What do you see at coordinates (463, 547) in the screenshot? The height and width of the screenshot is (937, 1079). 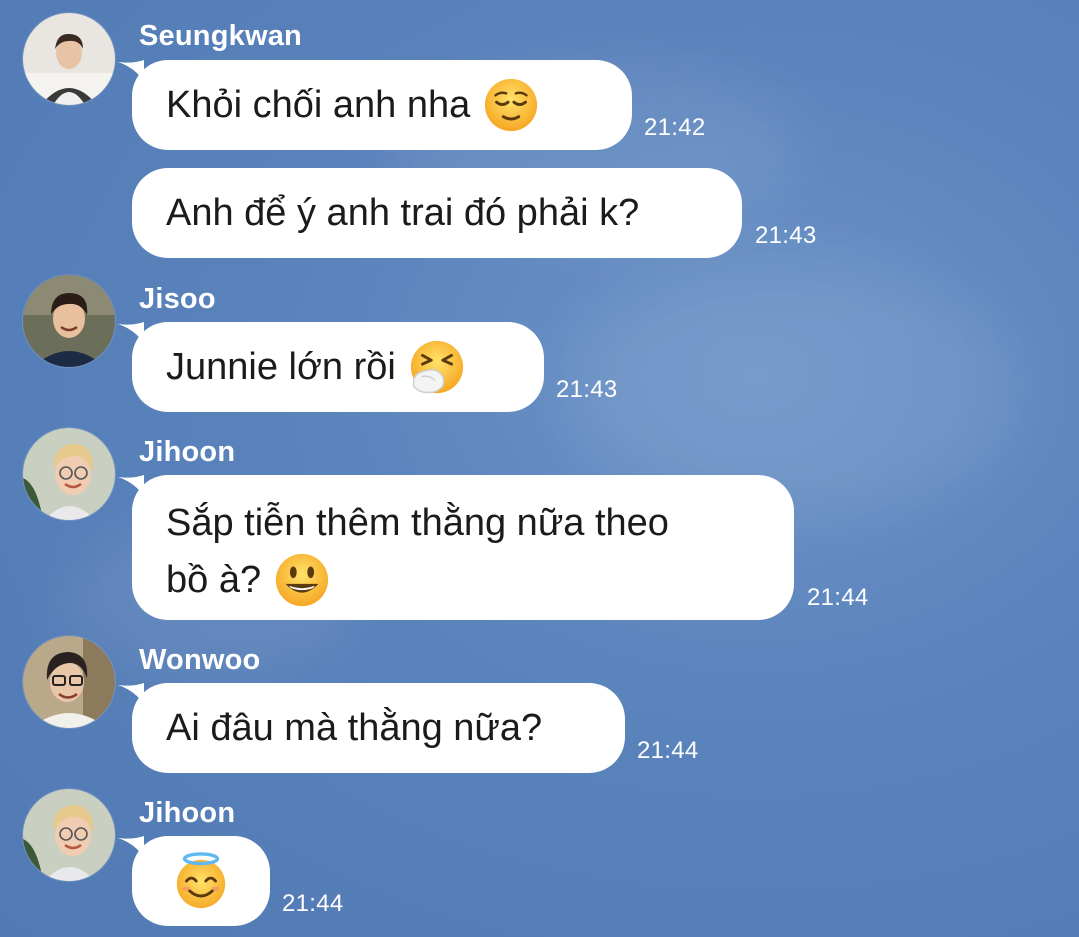 I see `message-bubble: Sắp tiễn thêm thằng nữa theo bồ à?` at bounding box center [463, 547].